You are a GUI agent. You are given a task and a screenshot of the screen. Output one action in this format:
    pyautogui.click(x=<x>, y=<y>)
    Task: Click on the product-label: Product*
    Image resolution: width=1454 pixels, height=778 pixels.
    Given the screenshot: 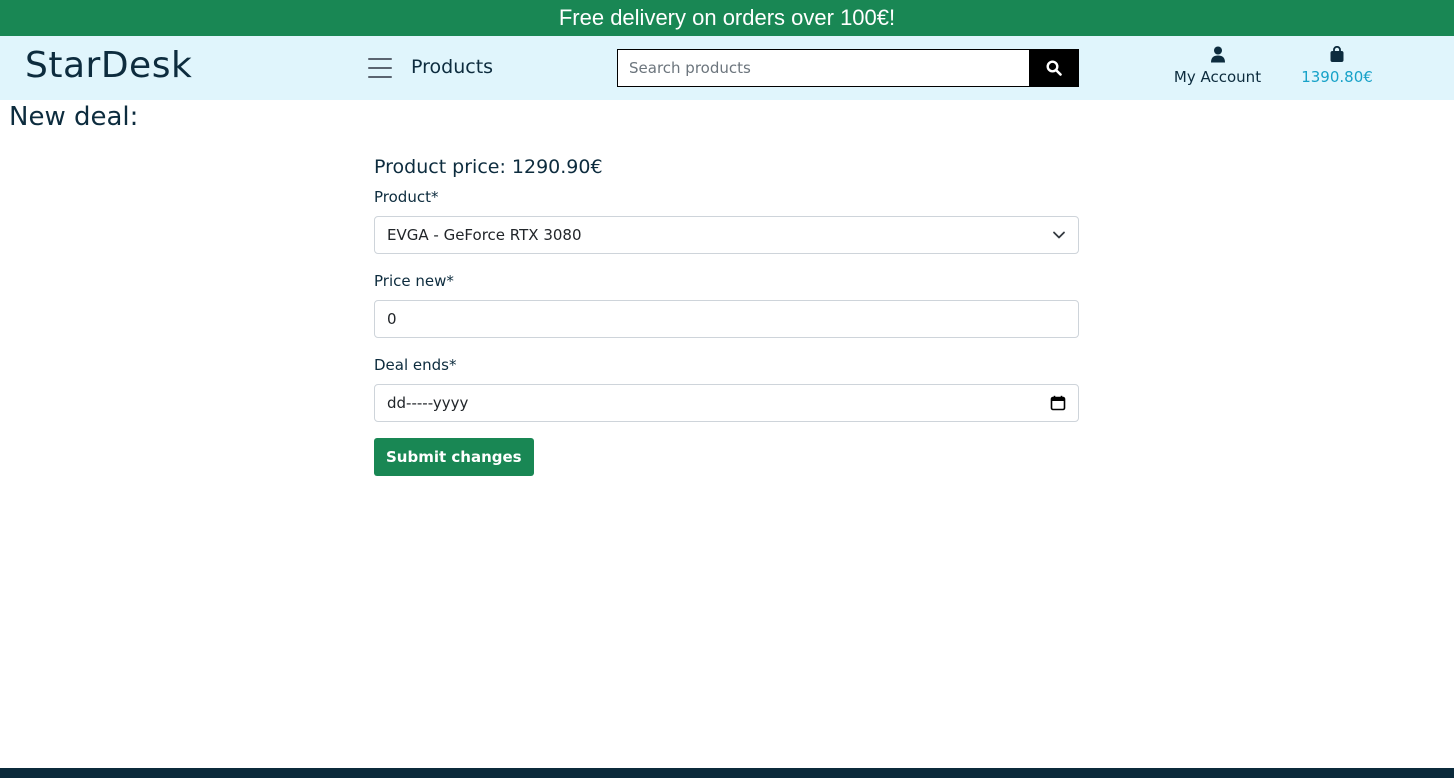 What is the action you would take?
    pyautogui.click(x=406, y=197)
    